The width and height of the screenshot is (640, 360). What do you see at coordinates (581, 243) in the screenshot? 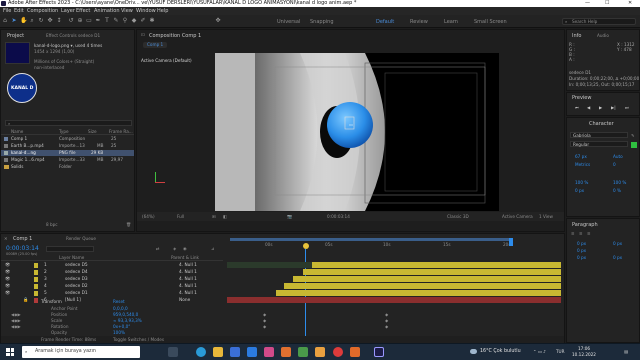
I see `indent-left-value: 0 px` at bounding box center [581, 243].